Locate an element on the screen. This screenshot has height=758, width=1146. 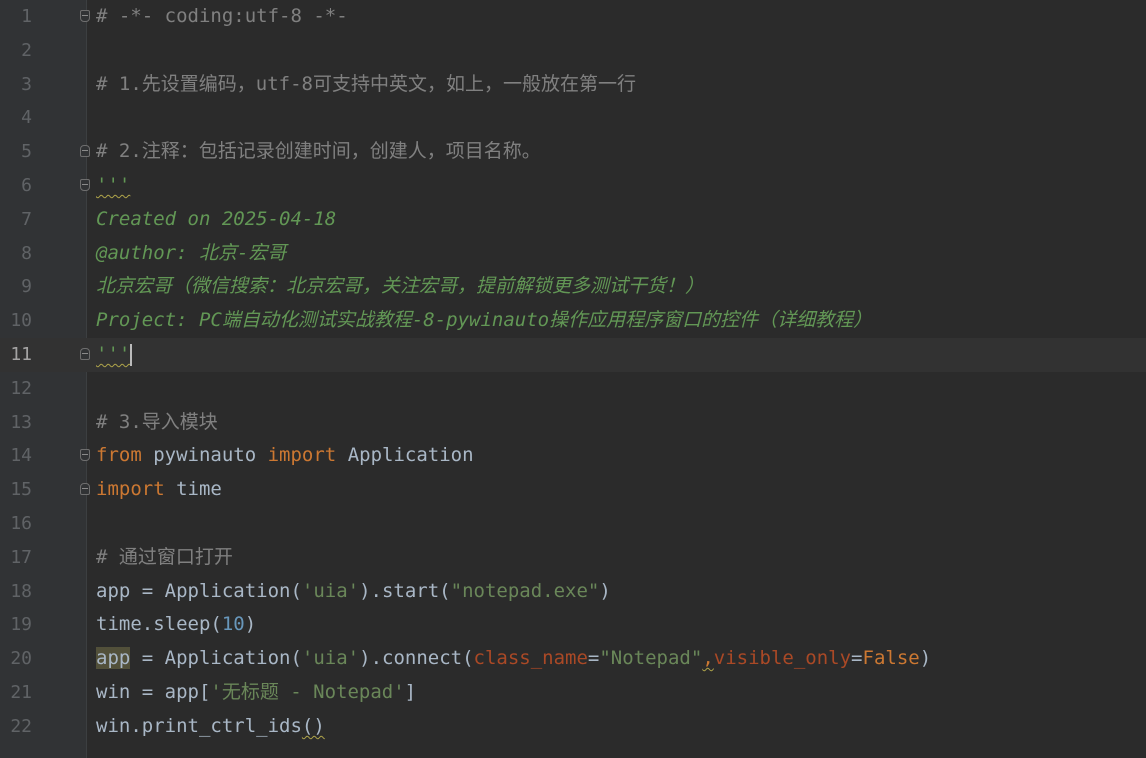
code-token: win.print_ctrl_ids() is located at coordinates (210, 725).